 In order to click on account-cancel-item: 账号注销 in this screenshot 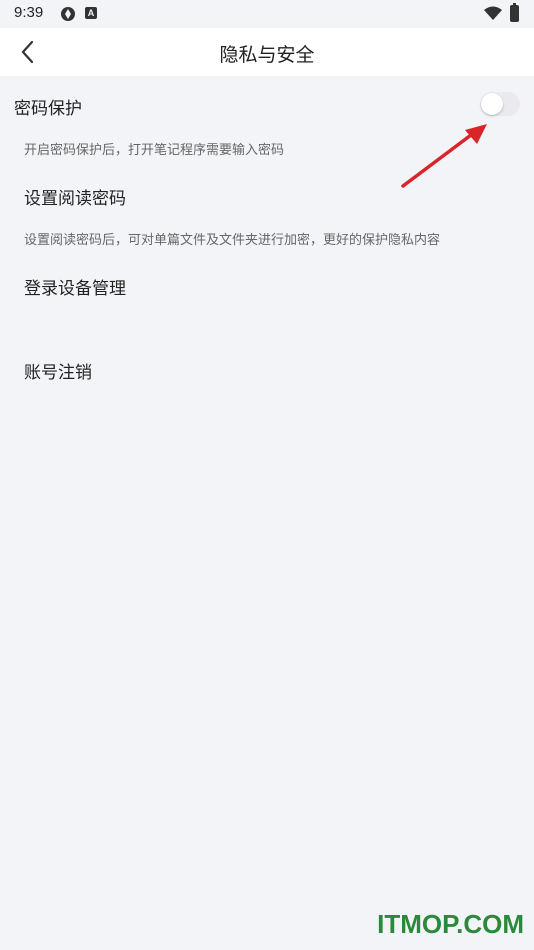, I will do `click(58, 370)`.